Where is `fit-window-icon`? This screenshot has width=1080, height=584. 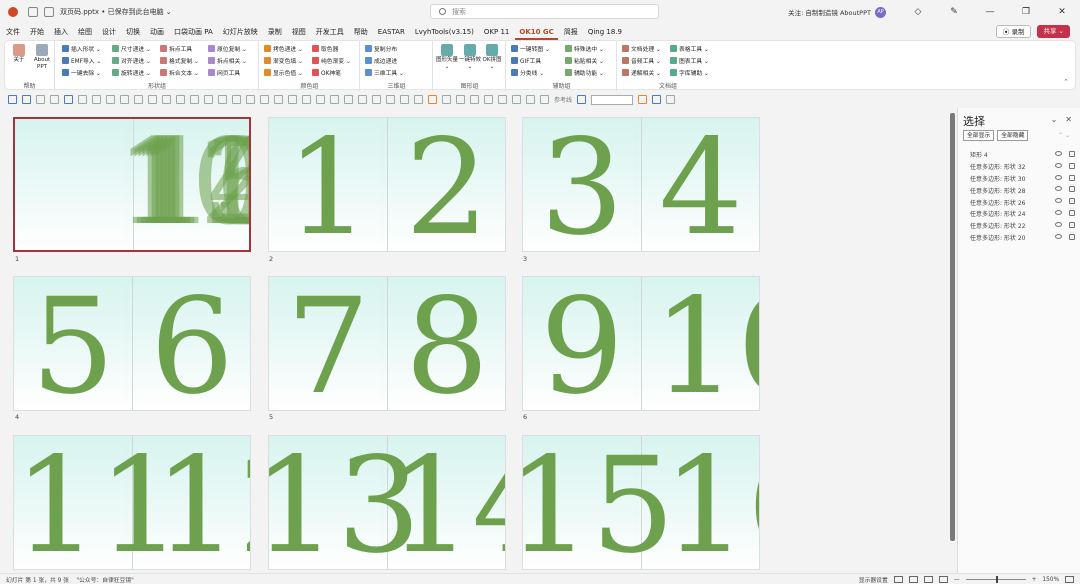
fit-window-icon is located at coordinates (1069, 579).